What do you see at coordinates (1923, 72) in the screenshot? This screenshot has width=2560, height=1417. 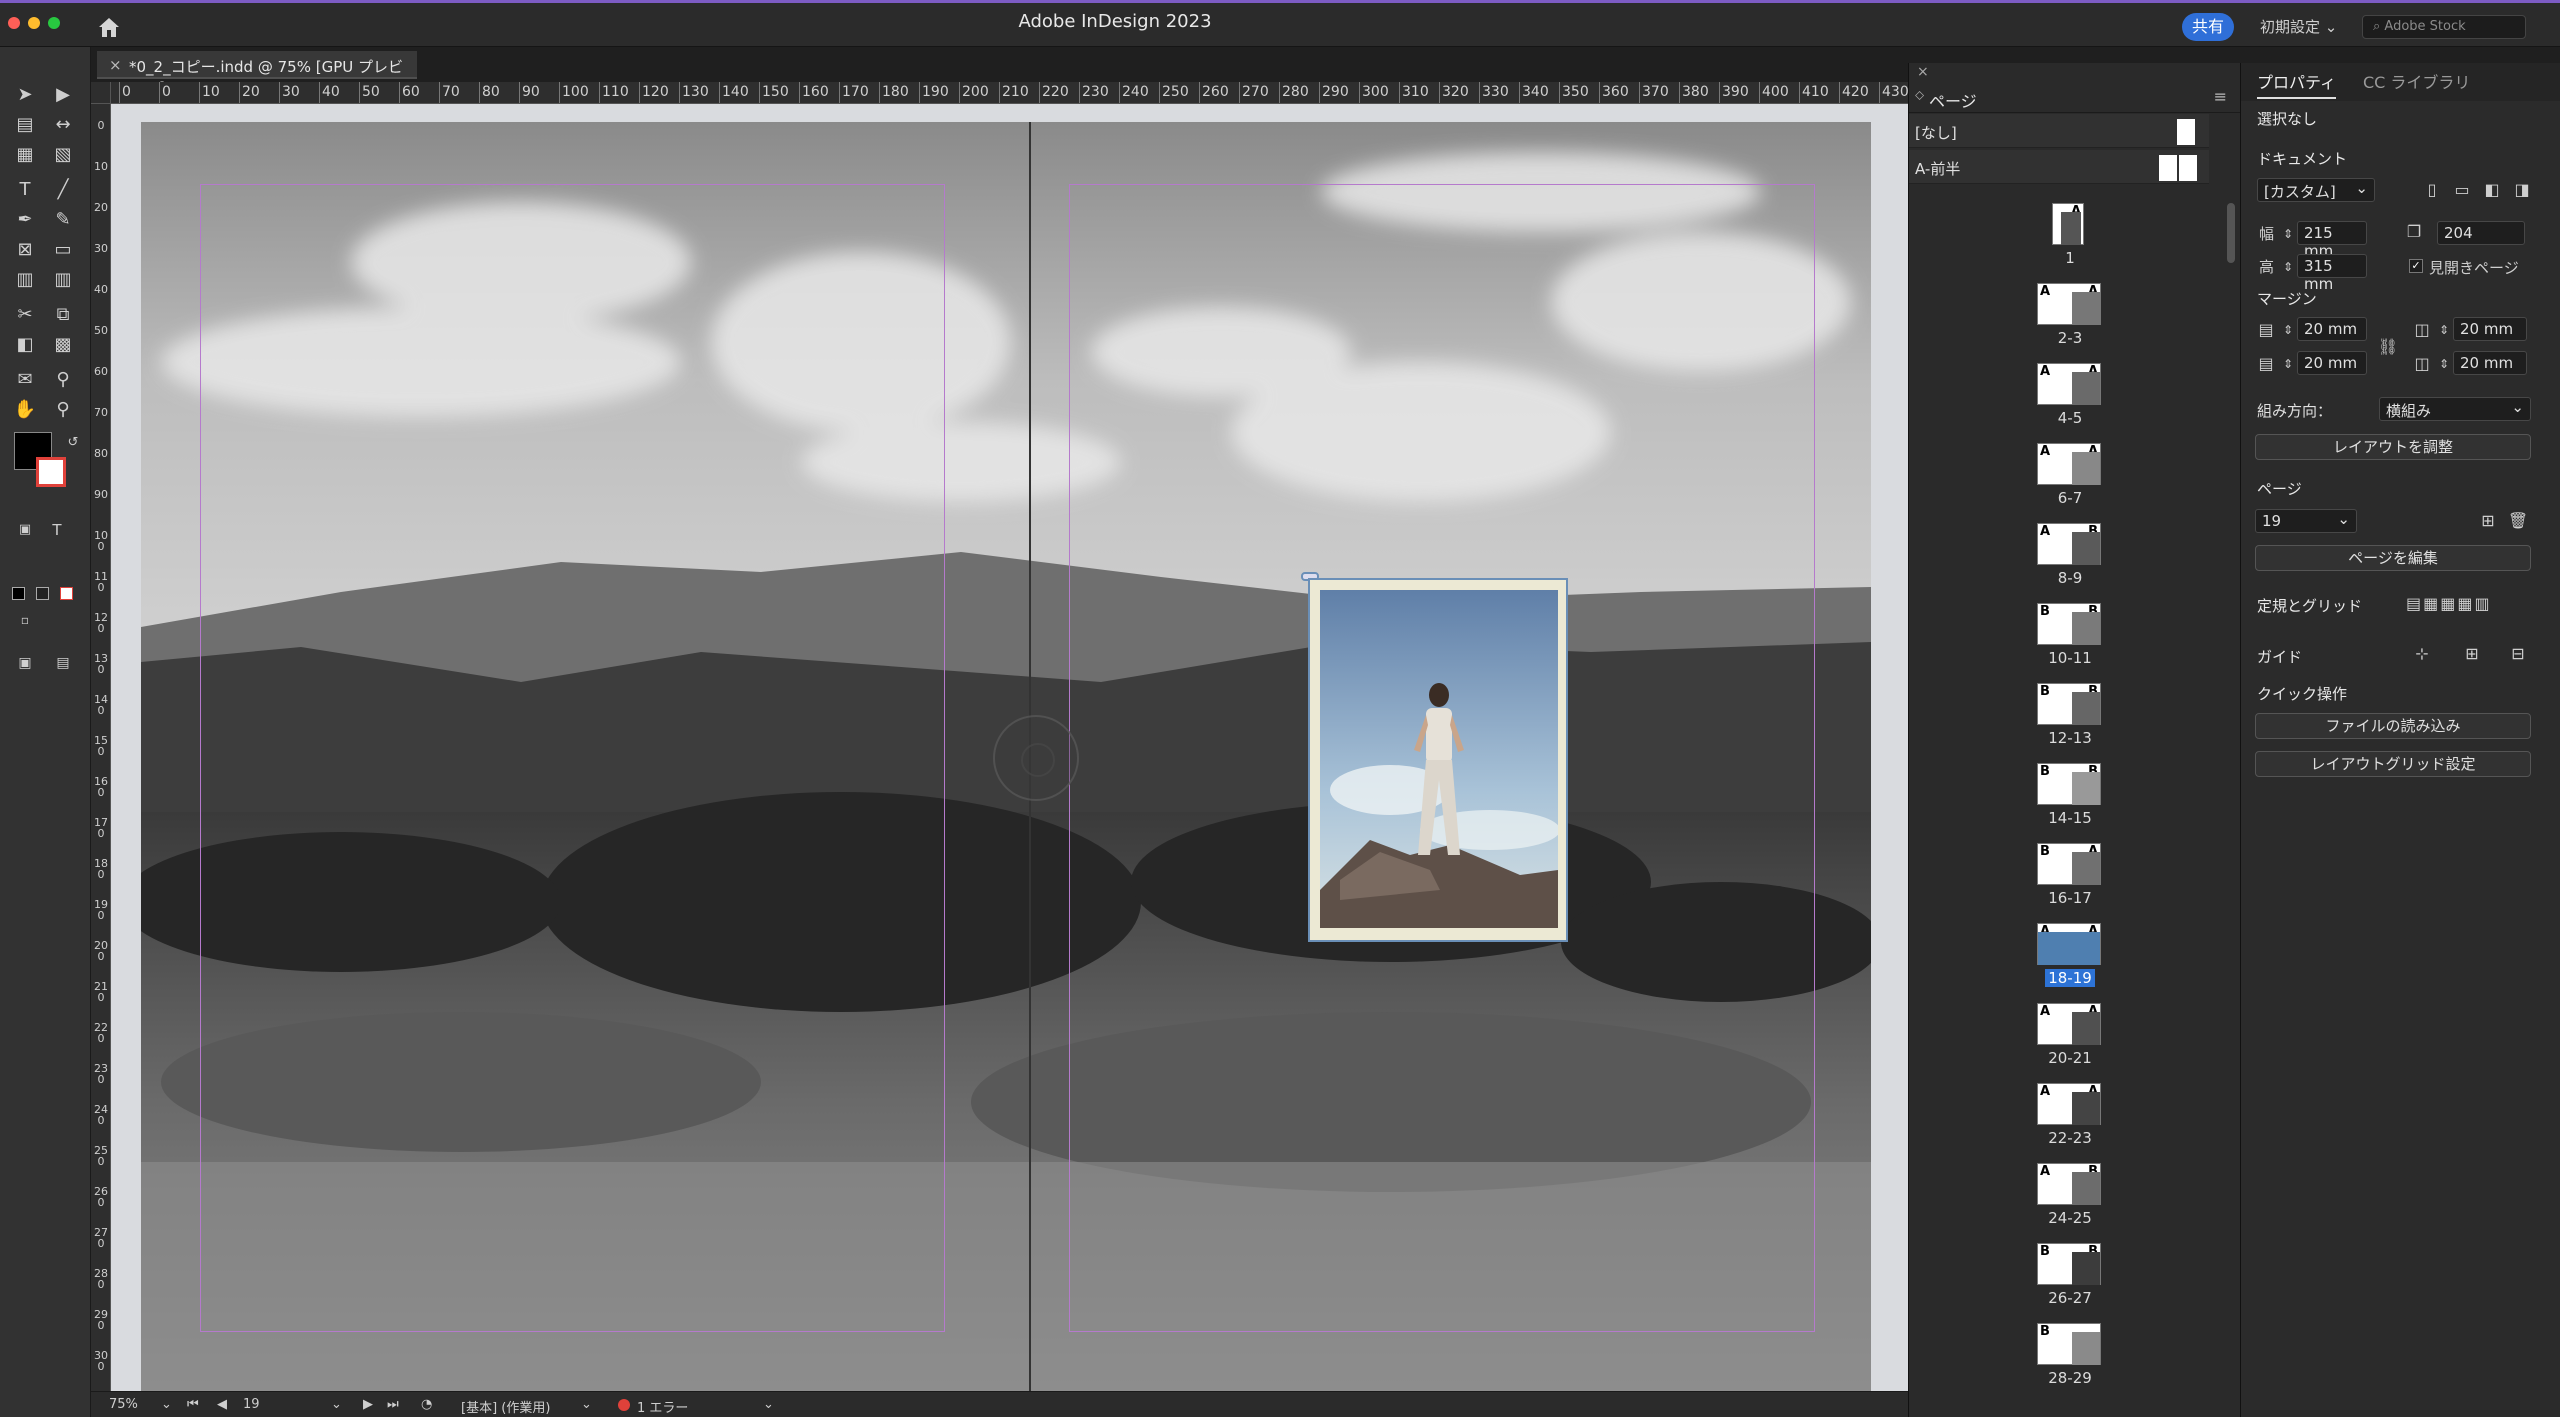 I see `close-panel-icon: ×` at bounding box center [1923, 72].